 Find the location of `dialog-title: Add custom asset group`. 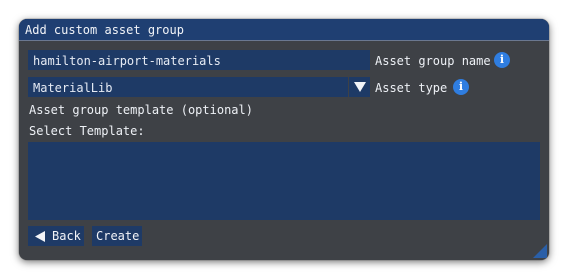

dialog-title: Add custom asset group is located at coordinates (104, 30).